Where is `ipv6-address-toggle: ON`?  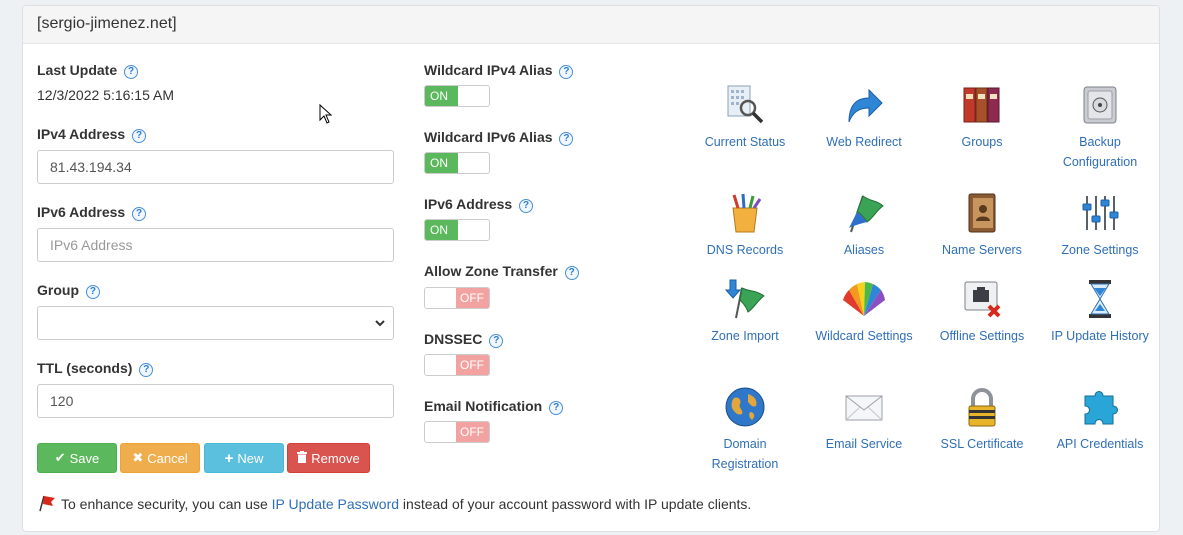 ipv6-address-toggle: ON is located at coordinates (457, 230).